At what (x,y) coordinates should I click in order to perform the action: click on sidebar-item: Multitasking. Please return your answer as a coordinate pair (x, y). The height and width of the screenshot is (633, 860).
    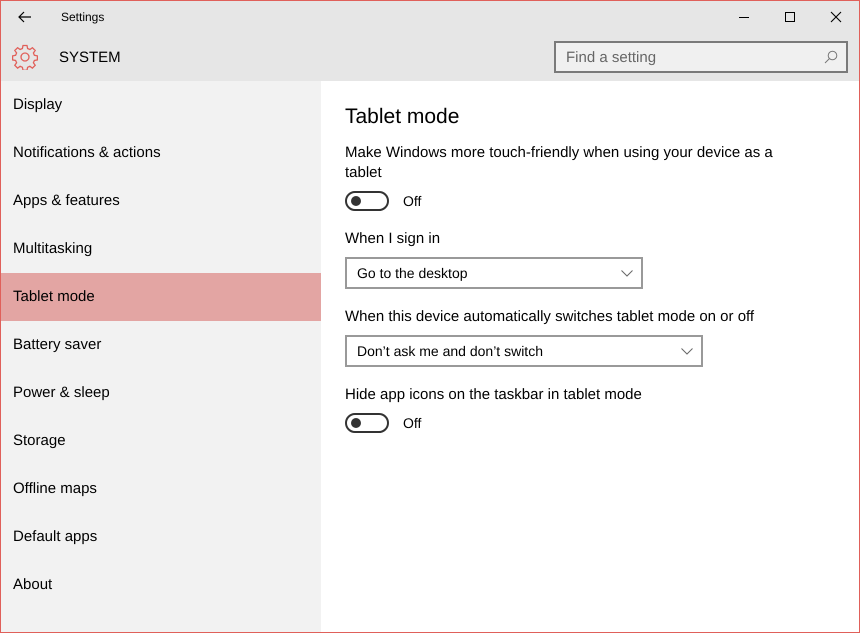
    Looking at the image, I should click on (161, 249).